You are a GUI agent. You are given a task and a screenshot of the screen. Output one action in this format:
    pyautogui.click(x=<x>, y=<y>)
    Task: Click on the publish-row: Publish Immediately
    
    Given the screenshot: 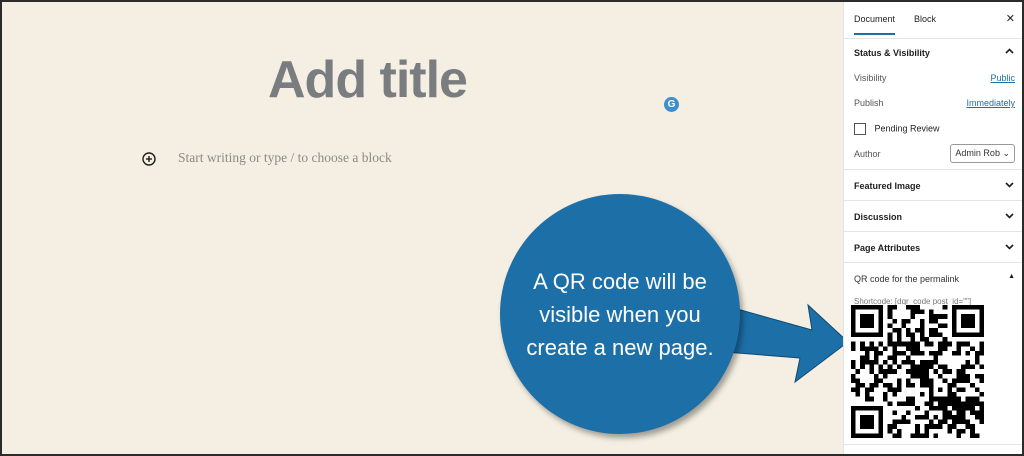 What is the action you would take?
    pyautogui.click(x=934, y=103)
    